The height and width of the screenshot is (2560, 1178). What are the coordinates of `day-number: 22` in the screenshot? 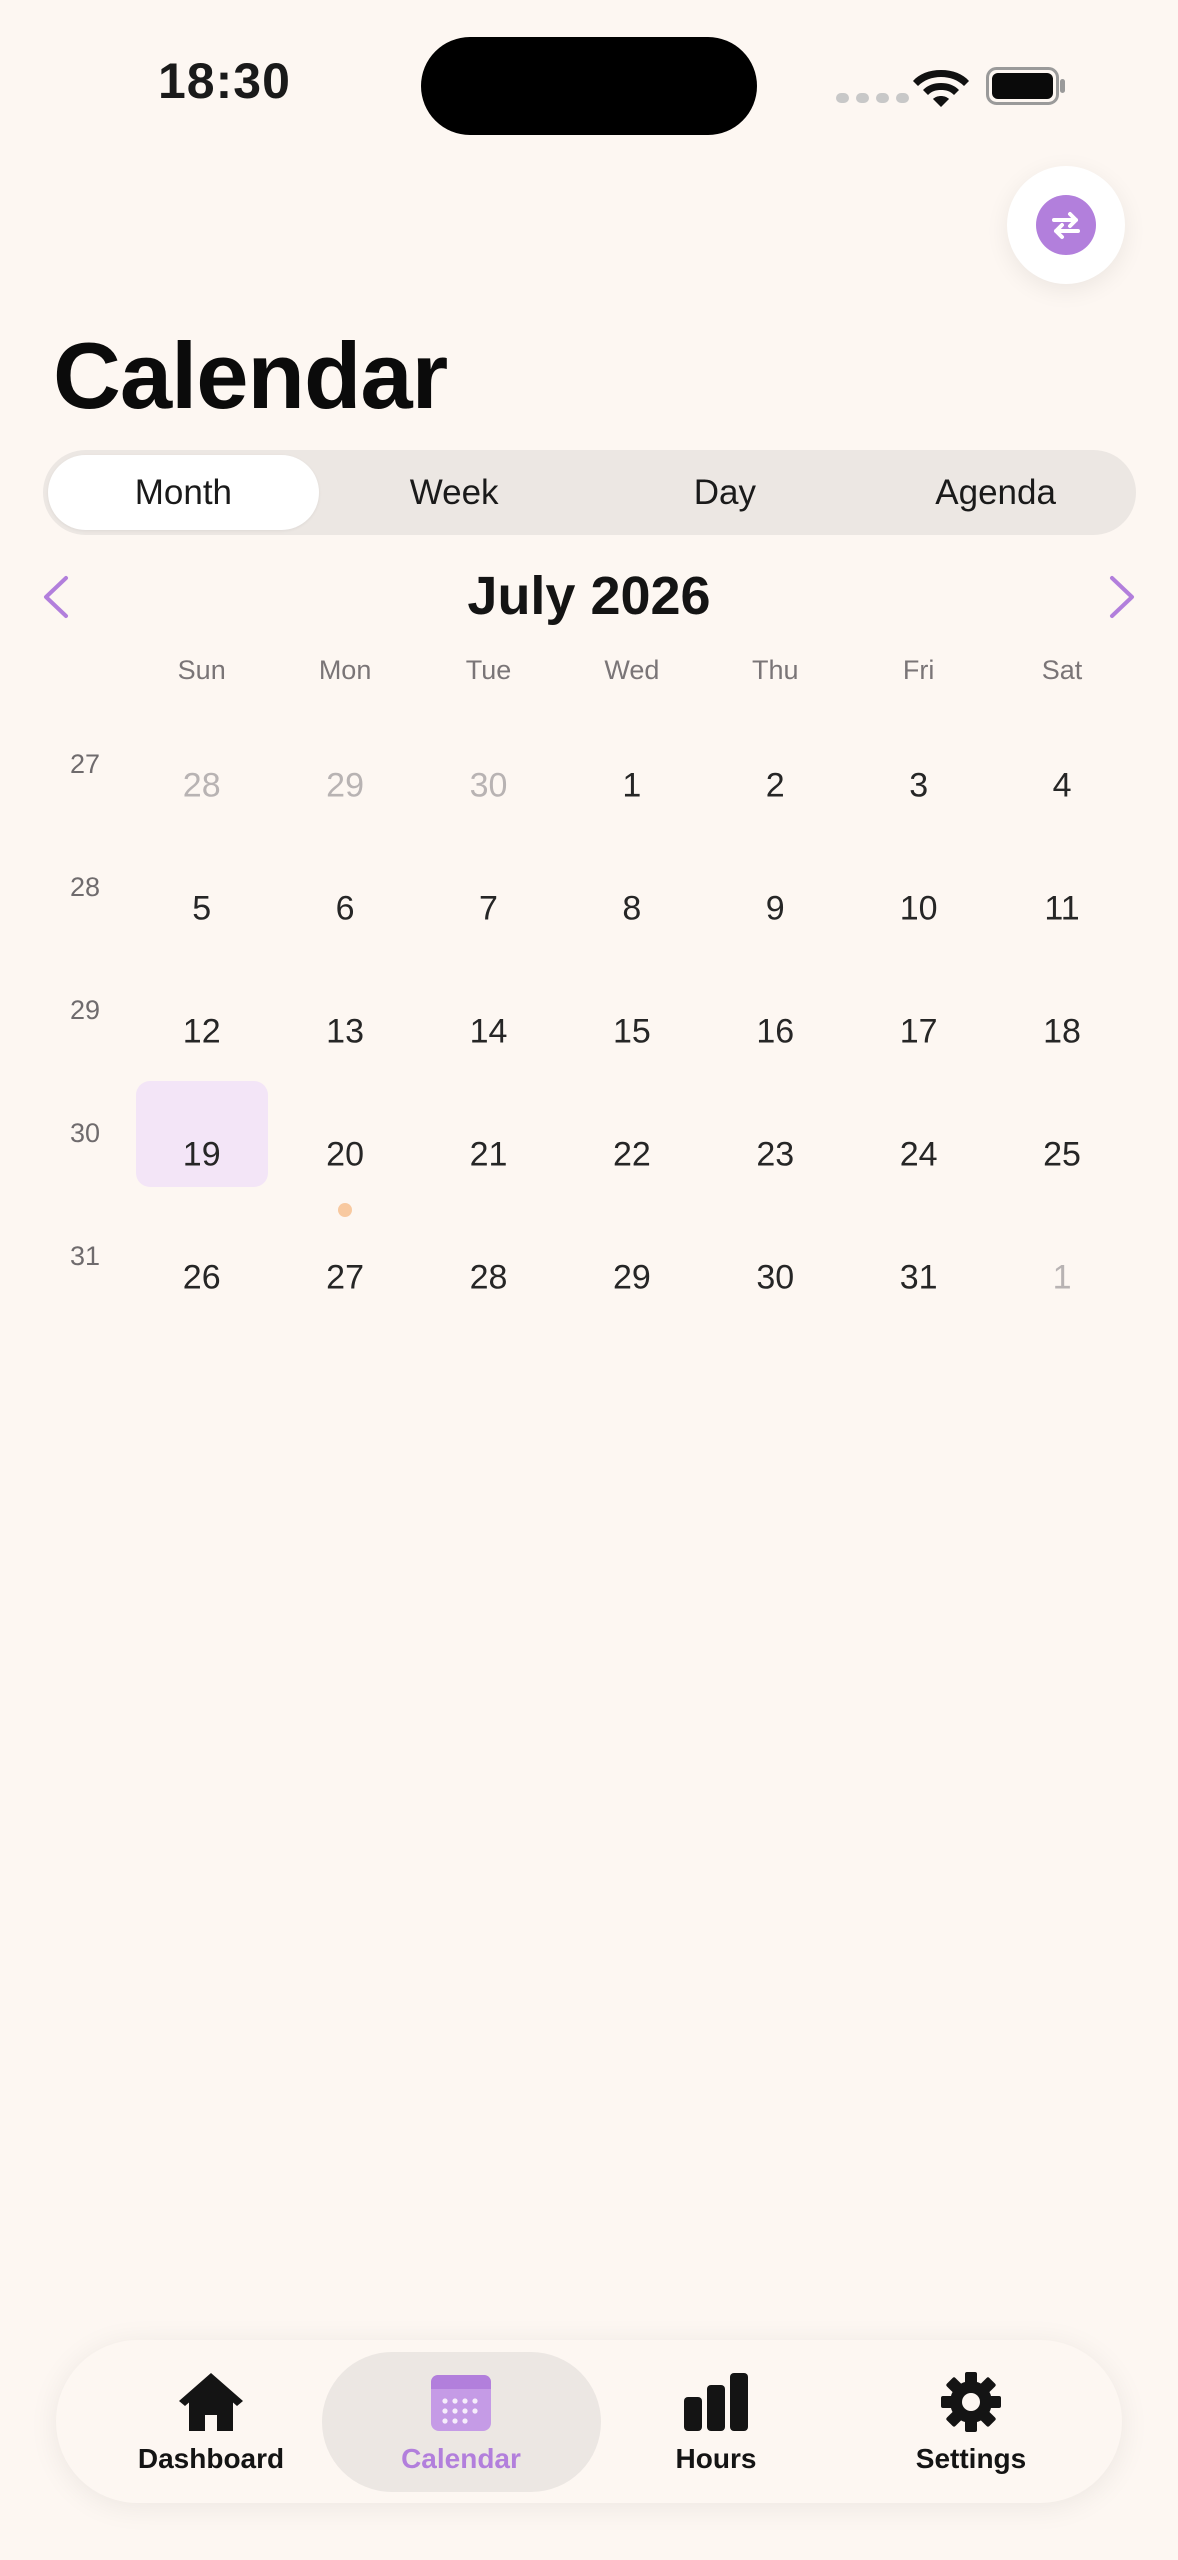 It's located at (631, 1154).